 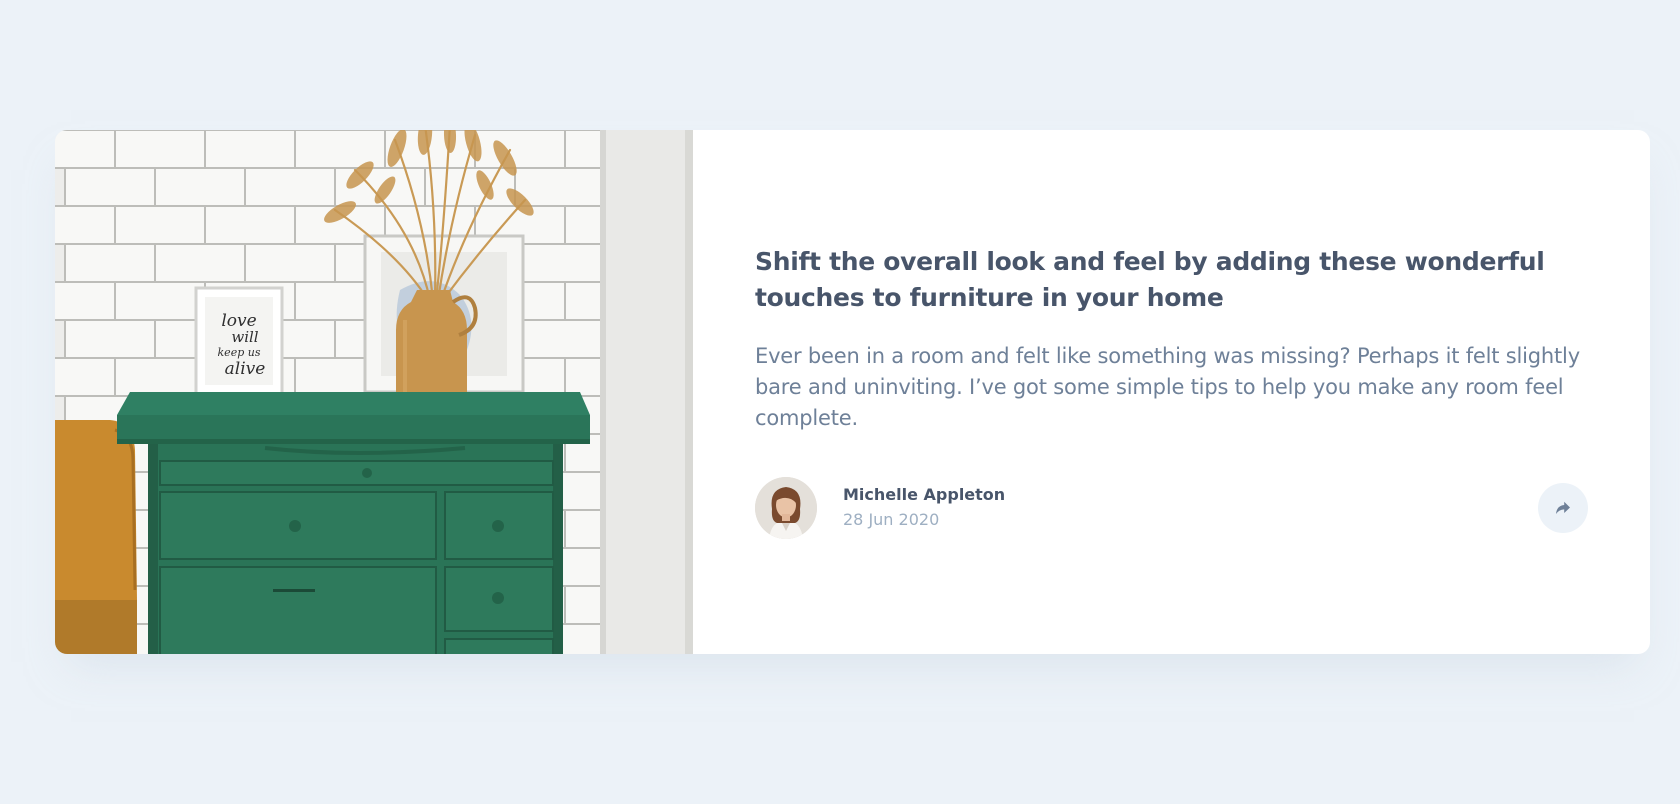 I want to click on author-avatar, so click(x=786, y=508).